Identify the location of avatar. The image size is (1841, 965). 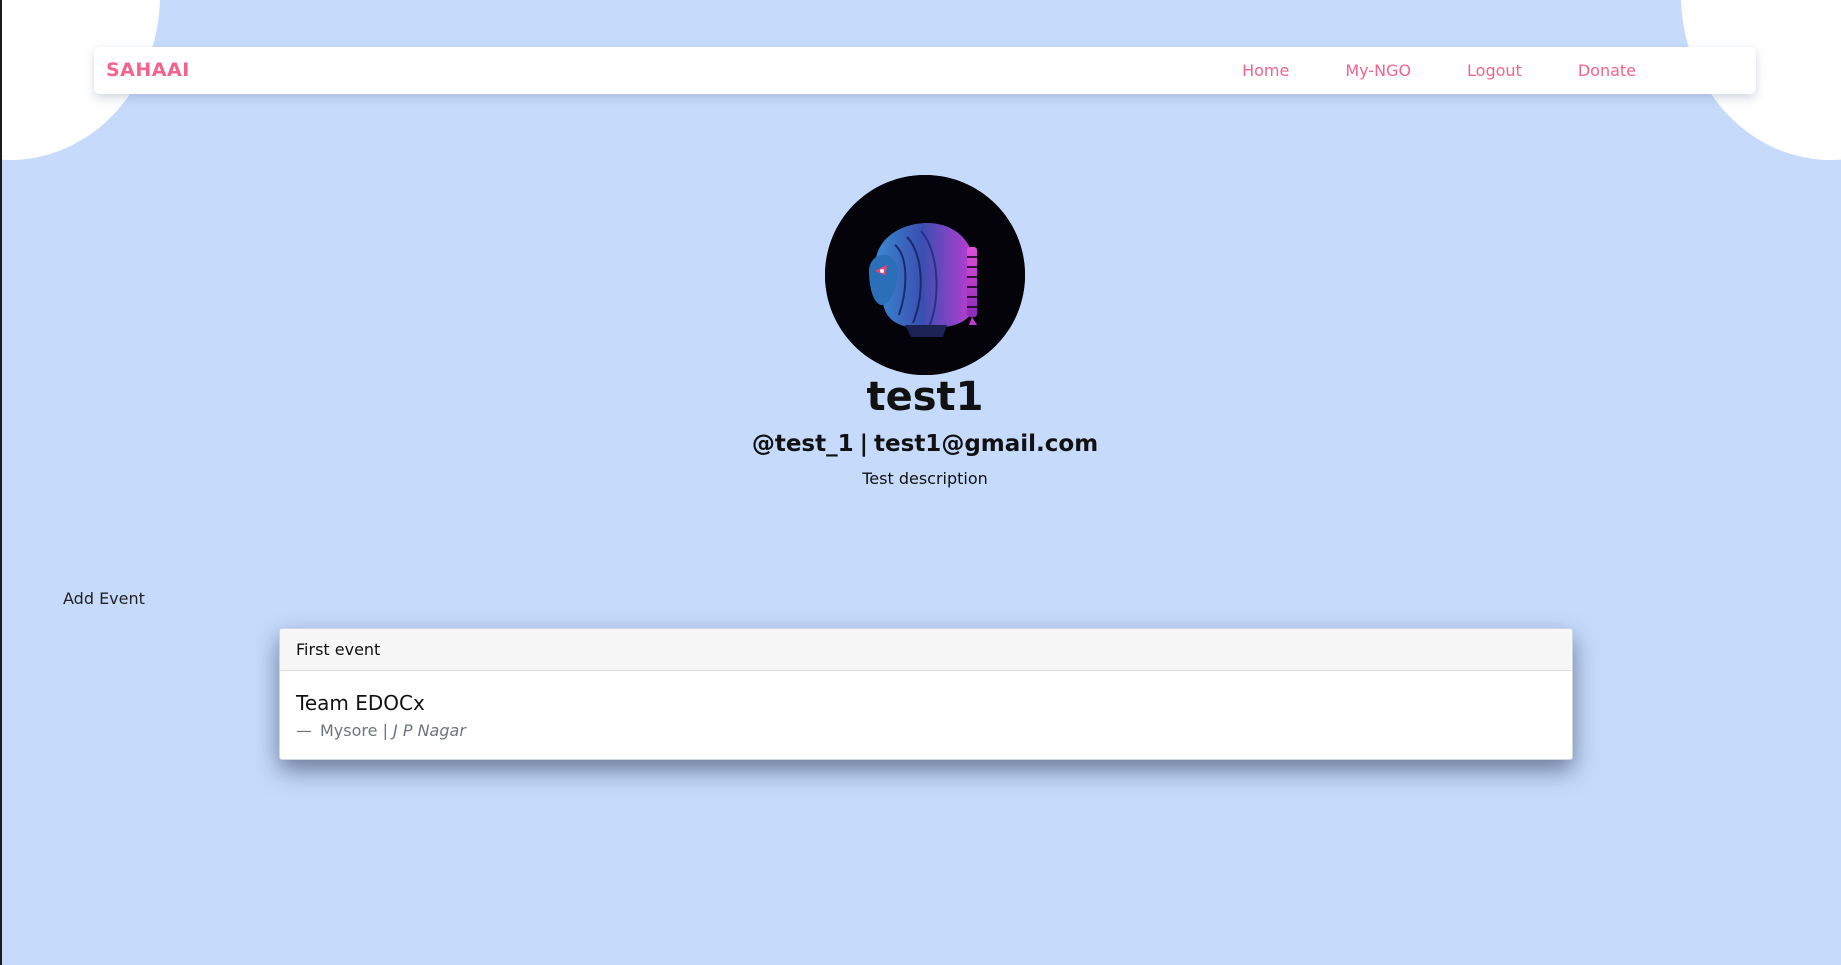
(925, 275).